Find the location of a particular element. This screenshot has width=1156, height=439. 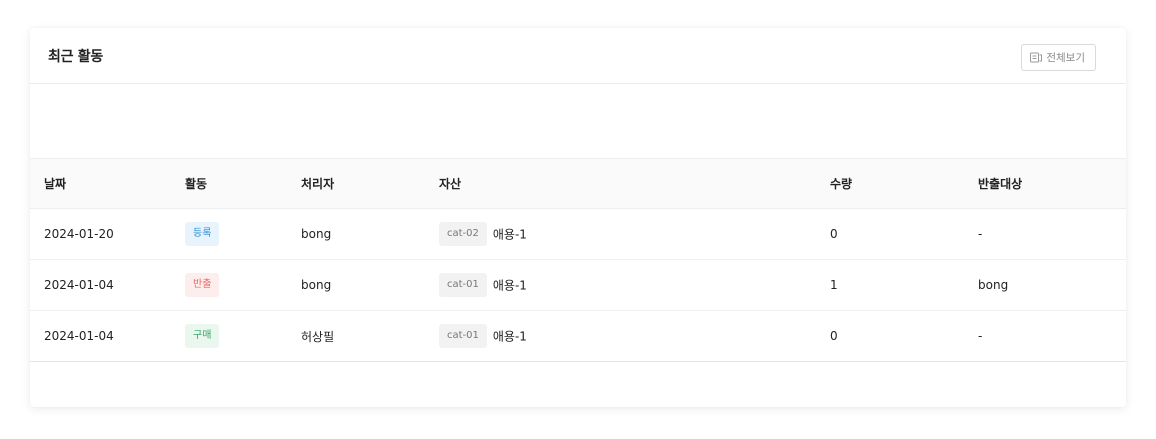

column-header-handler: 처리자 is located at coordinates (356, 183).